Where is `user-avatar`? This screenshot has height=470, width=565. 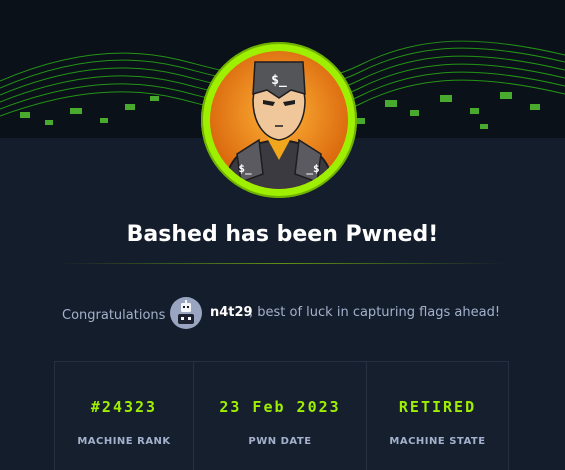 user-avatar is located at coordinates (186, 313).